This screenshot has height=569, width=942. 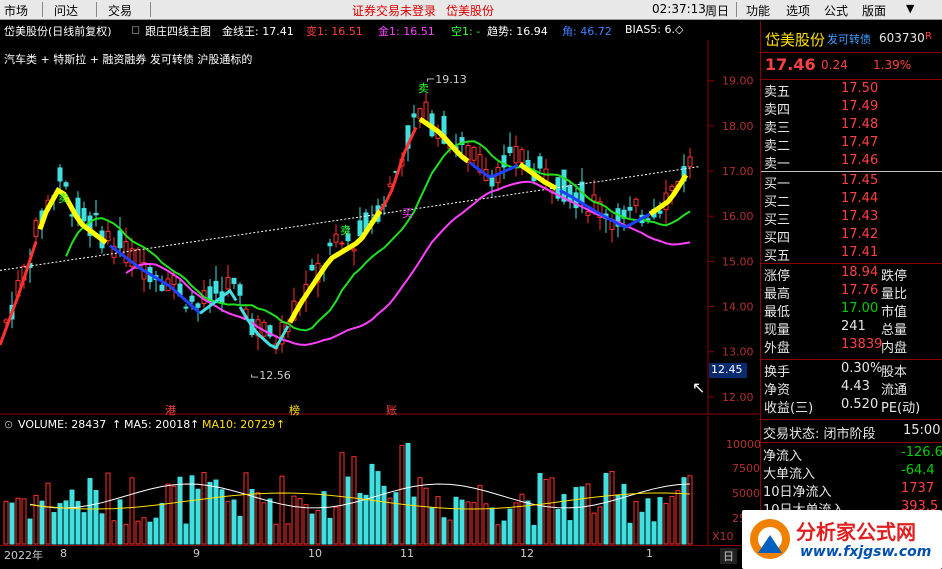 I want to click on fin-label: 换手, so click(x=777, y=372).